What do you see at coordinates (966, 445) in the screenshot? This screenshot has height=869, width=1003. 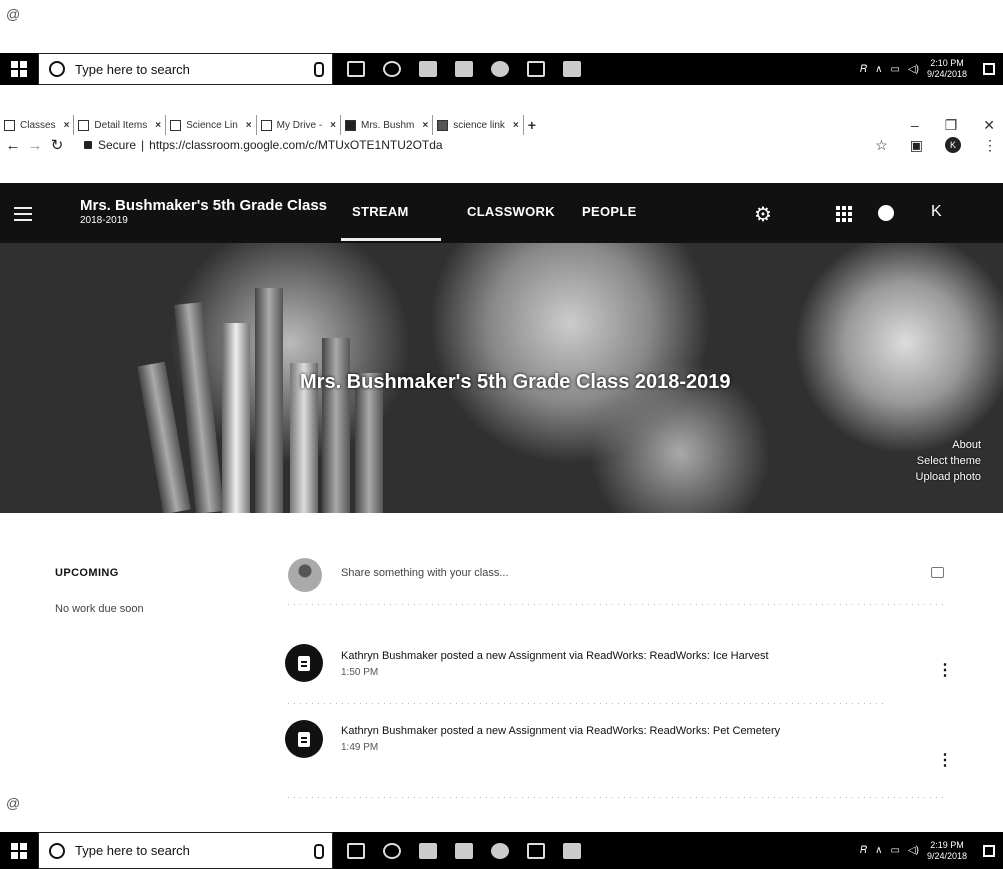 I see `about-link: About` at bounding box center [966, 445].